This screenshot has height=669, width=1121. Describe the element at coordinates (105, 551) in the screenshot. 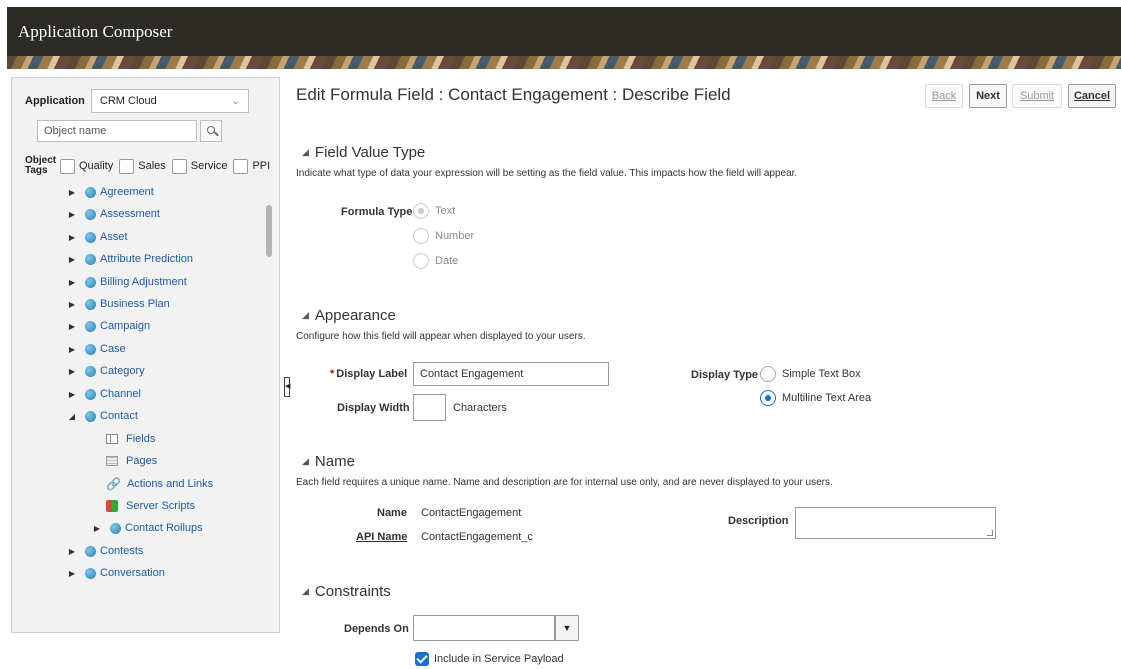

I see `tree-item-contests: ▶ Contests` at that location.